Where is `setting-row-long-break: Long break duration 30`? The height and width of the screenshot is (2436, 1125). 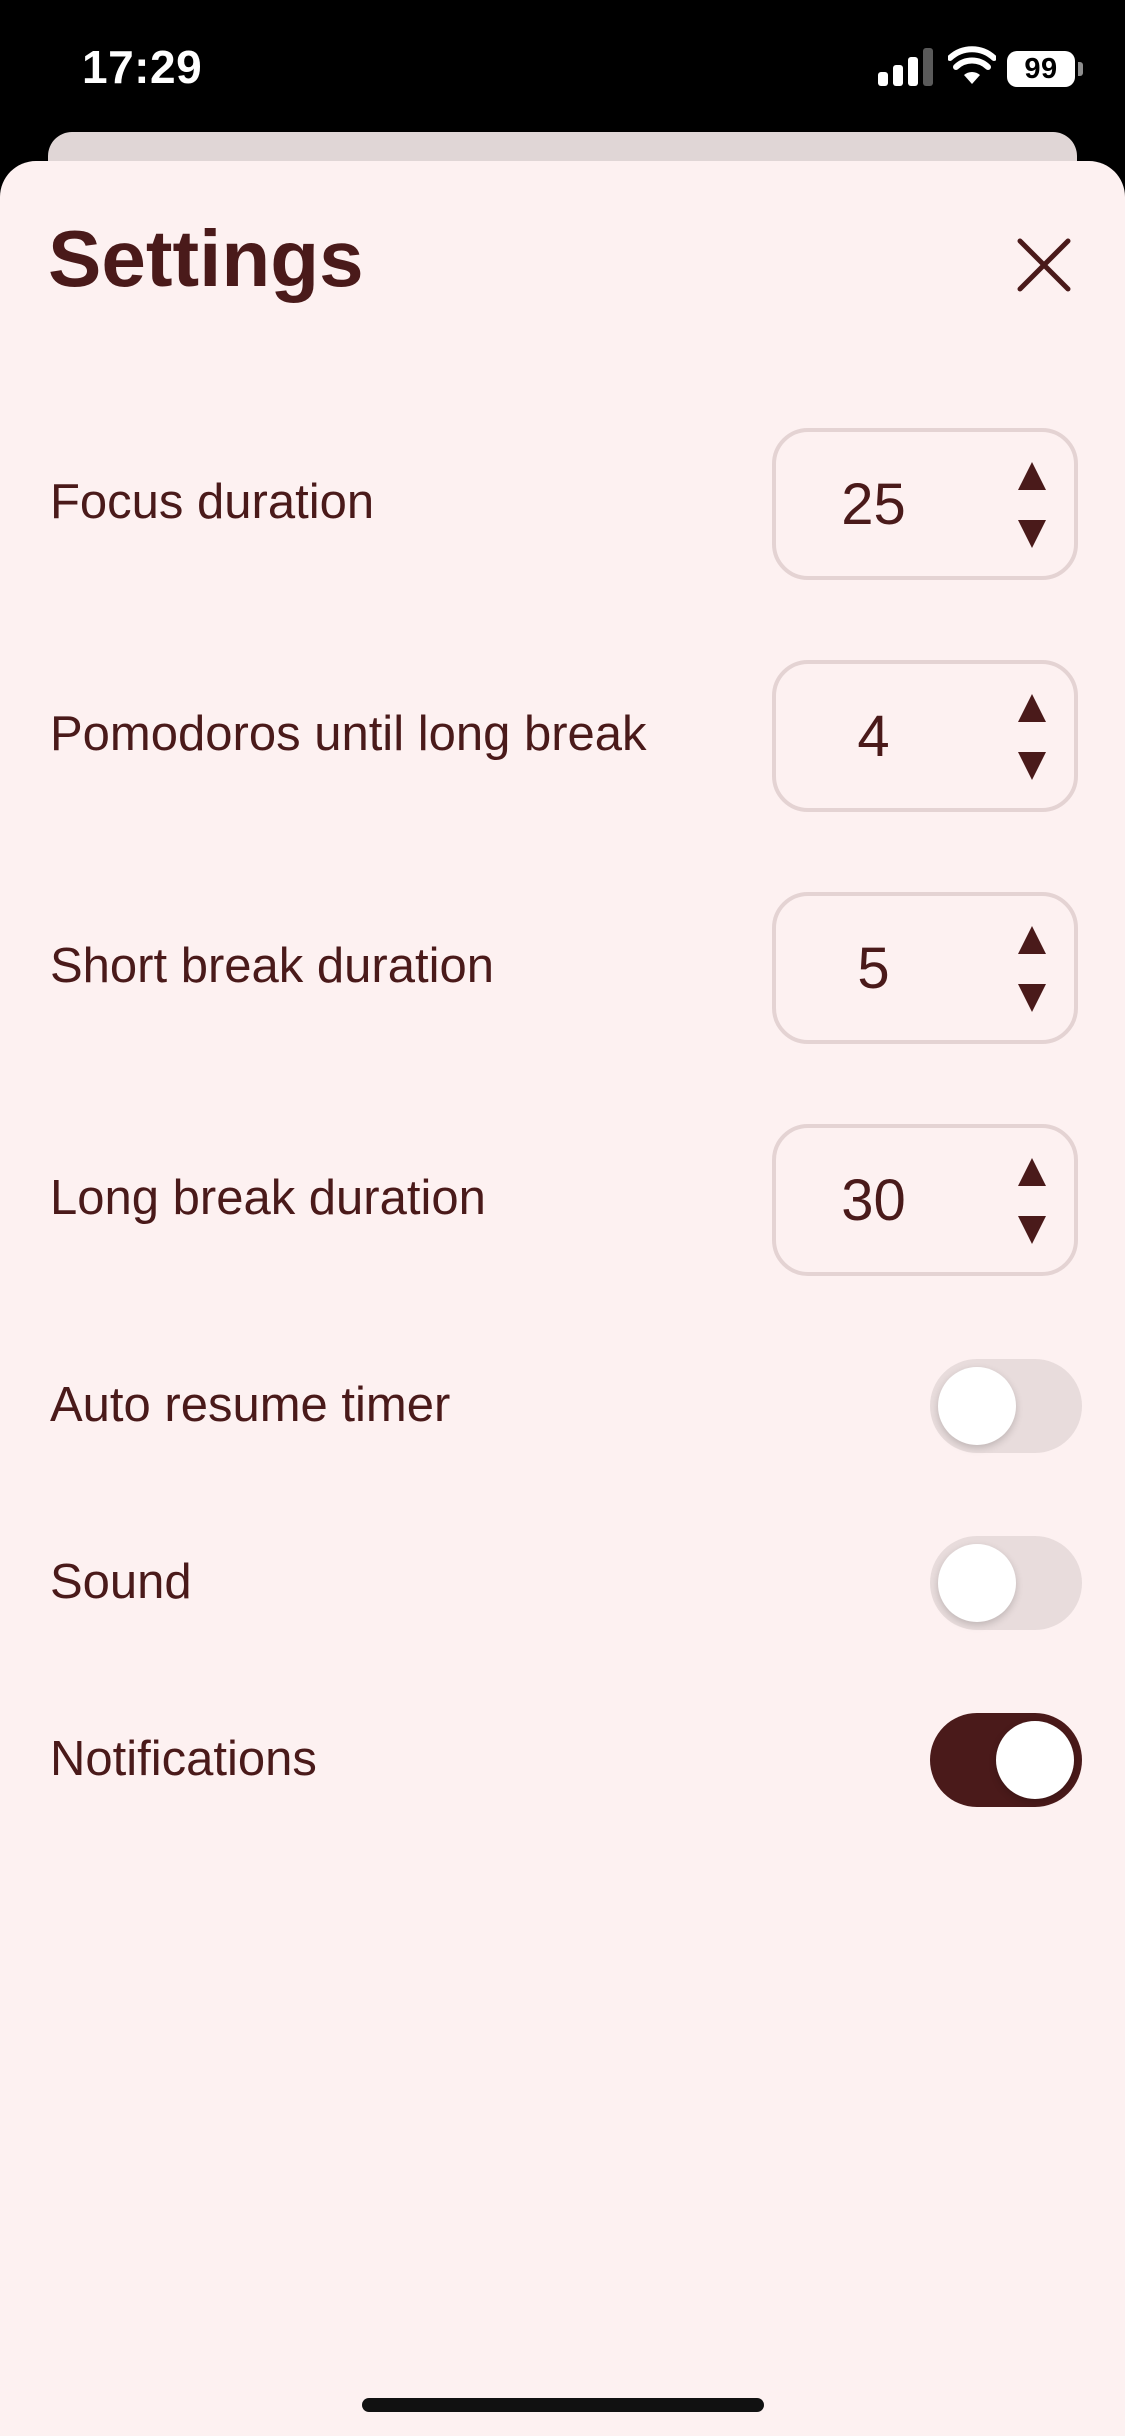 setting-row-long-break: Long break duration 30 is located at coordinates (562, 1200).